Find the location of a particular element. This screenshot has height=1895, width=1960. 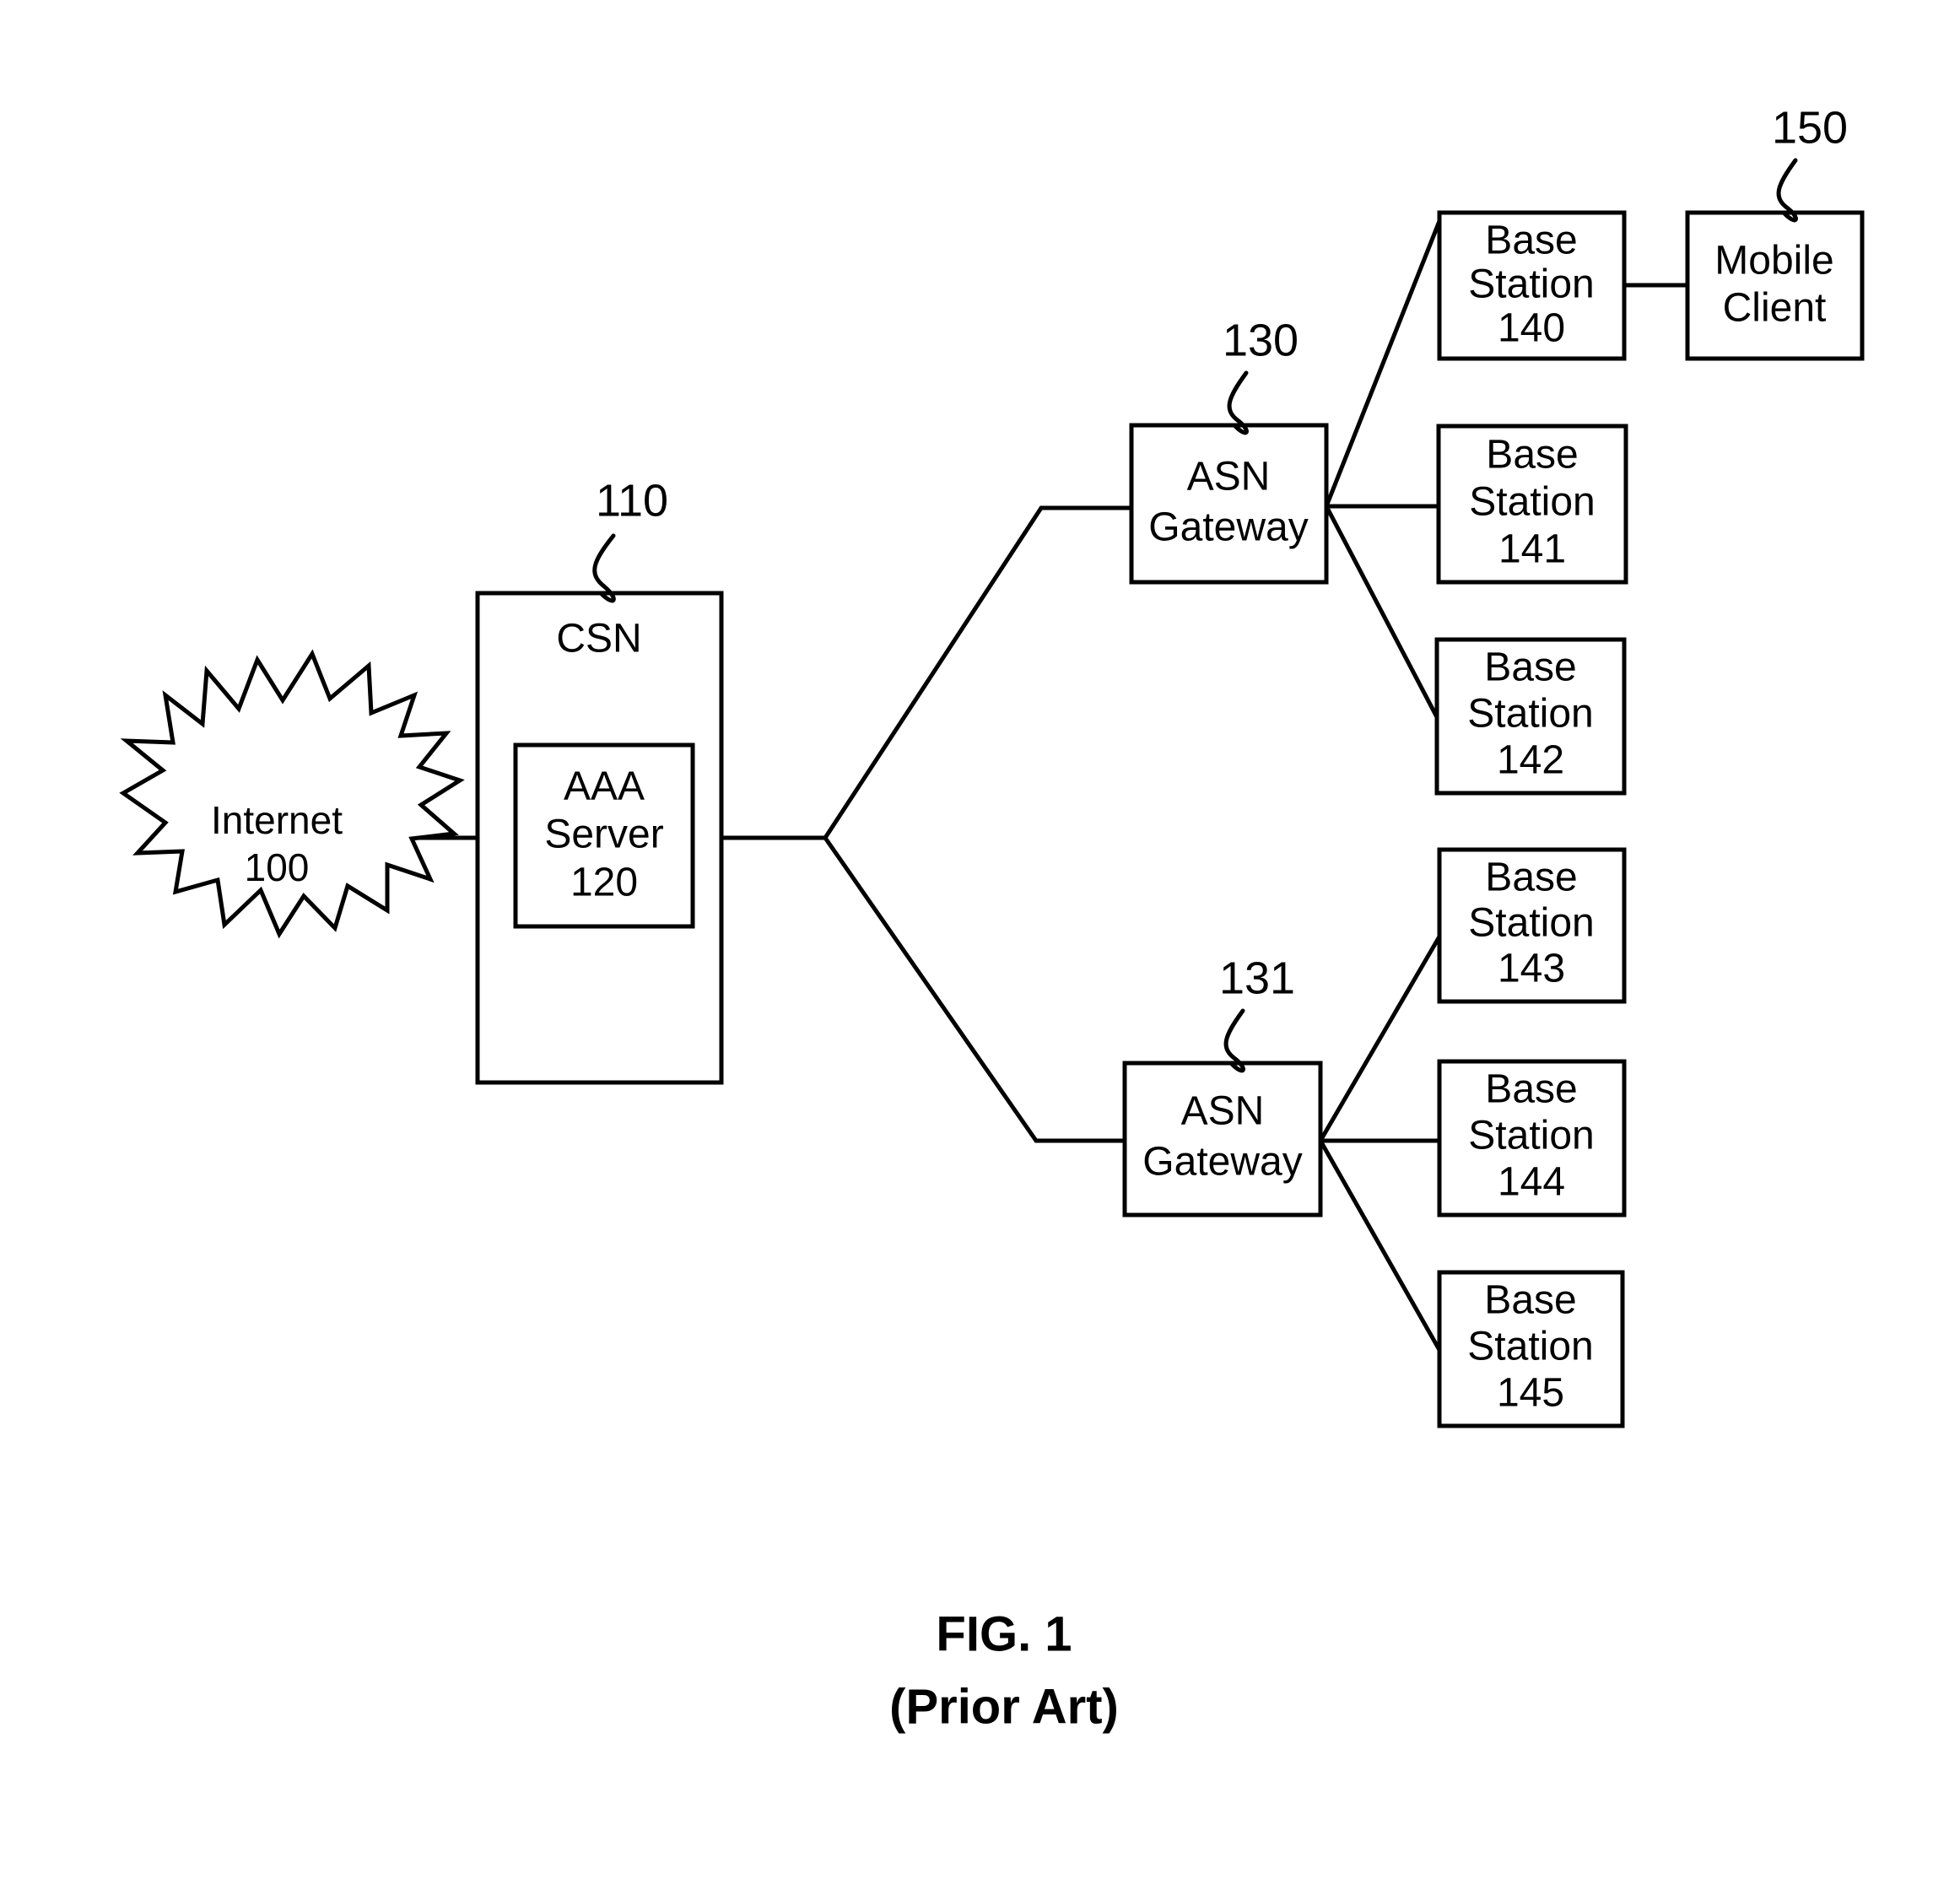

internet-cloud-label-line1: Internet is located at coordinates (277, 820).